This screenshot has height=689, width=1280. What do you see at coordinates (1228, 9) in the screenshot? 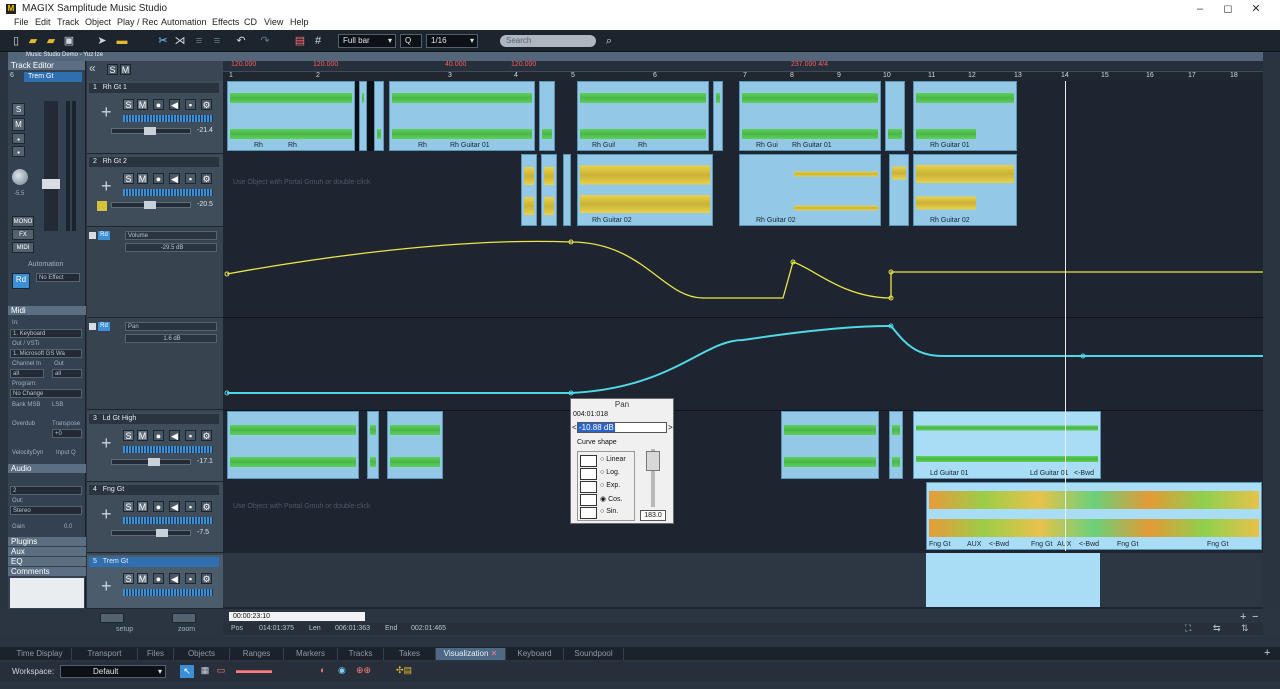
I see `maximize-button: ◻` at bounding box center [1228, 9].